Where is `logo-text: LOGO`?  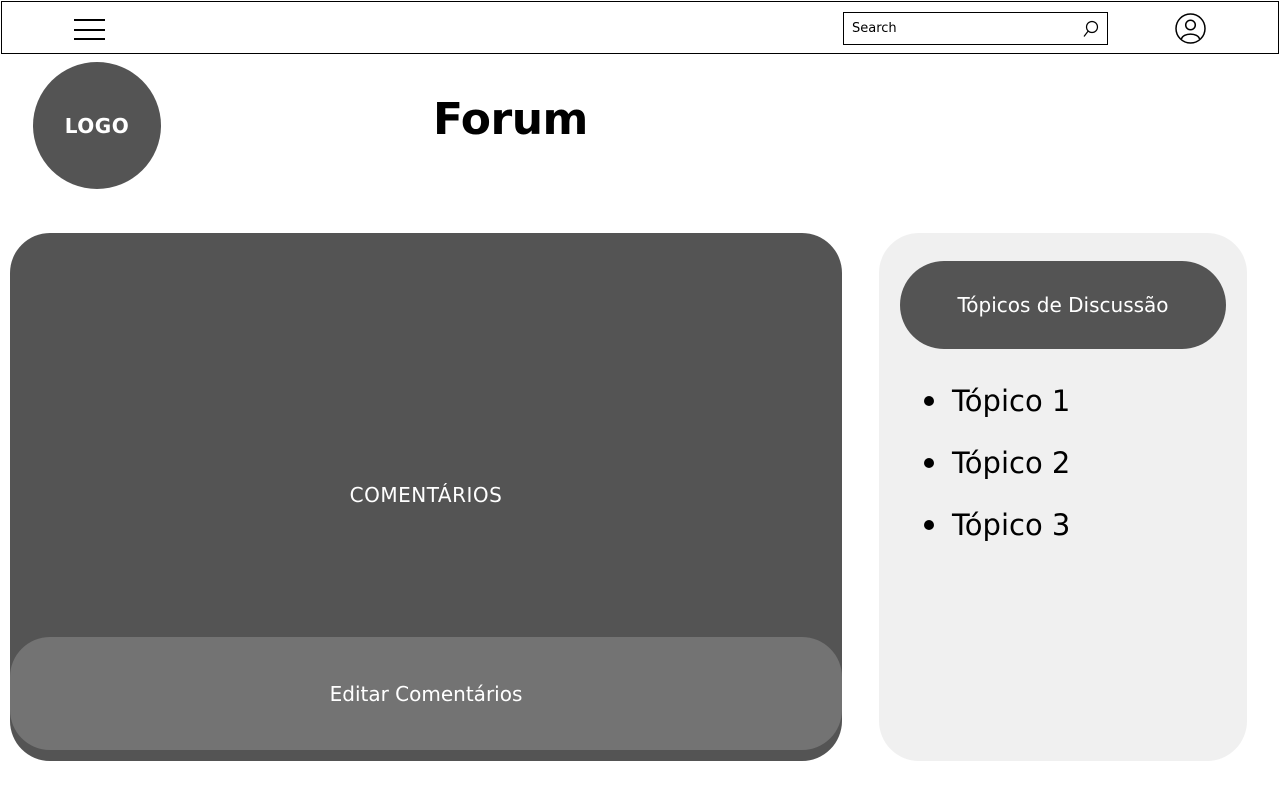
logo-text: LOGO is located at coordinates (97, 125).